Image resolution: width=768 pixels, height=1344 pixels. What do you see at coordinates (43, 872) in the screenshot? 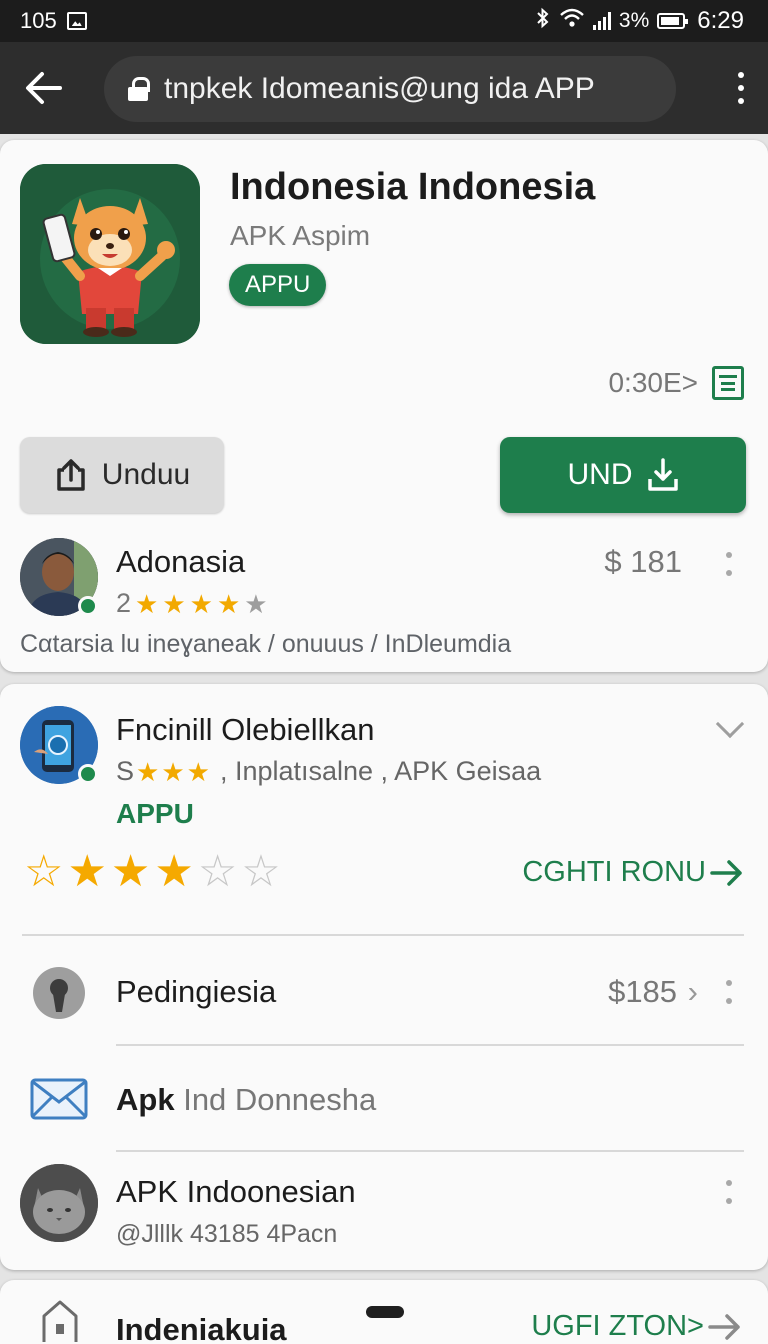
I see `star-half-icon: ☆` at bounding box center [43, 872].